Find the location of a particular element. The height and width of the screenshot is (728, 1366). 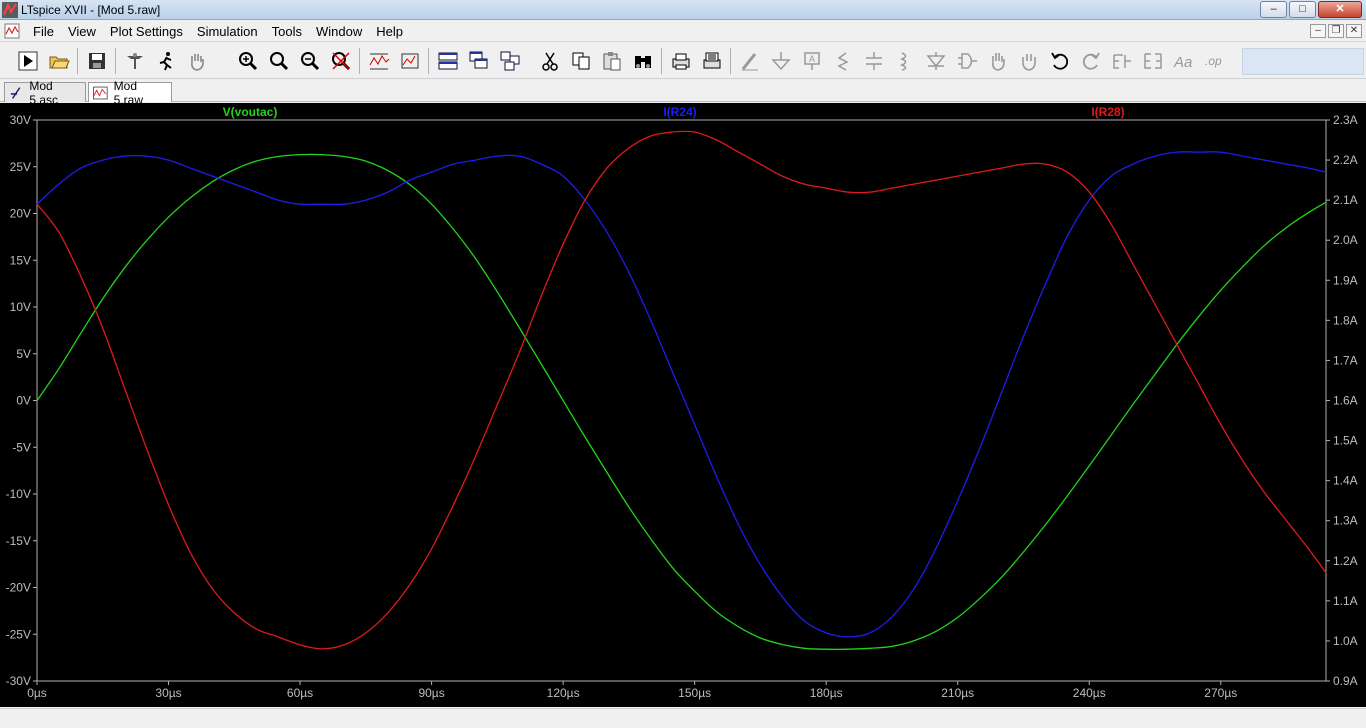

open-icon is located at coordinates (58, 61).